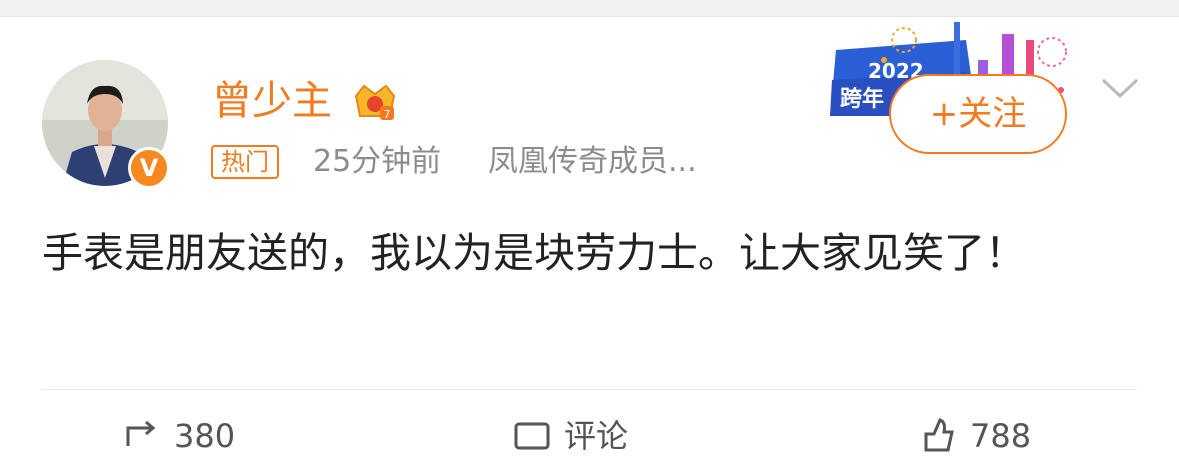 This screenshot has width=1179, height=456. I want to click on hot-tag: 热门, so click(245, 162).